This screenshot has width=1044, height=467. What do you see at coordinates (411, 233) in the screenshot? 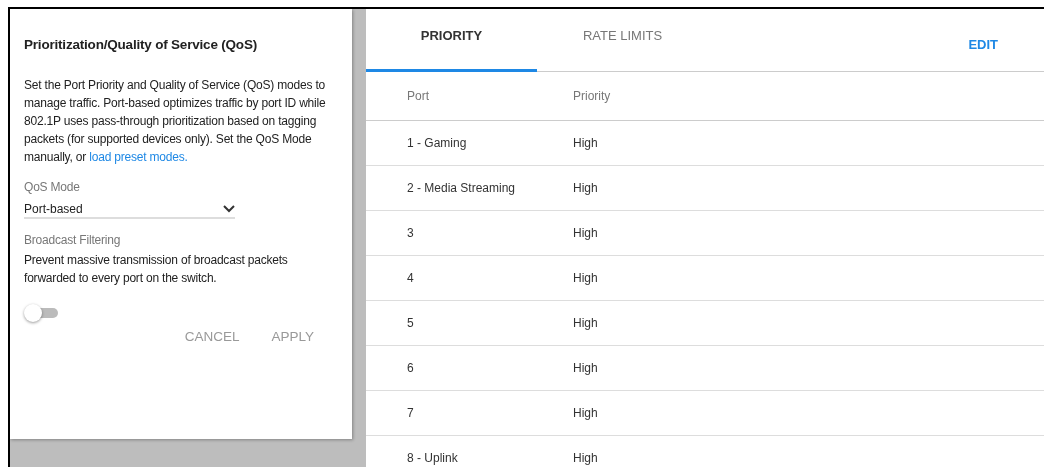
I see `table-cell-text: 3` at bounding box center [411, 233].